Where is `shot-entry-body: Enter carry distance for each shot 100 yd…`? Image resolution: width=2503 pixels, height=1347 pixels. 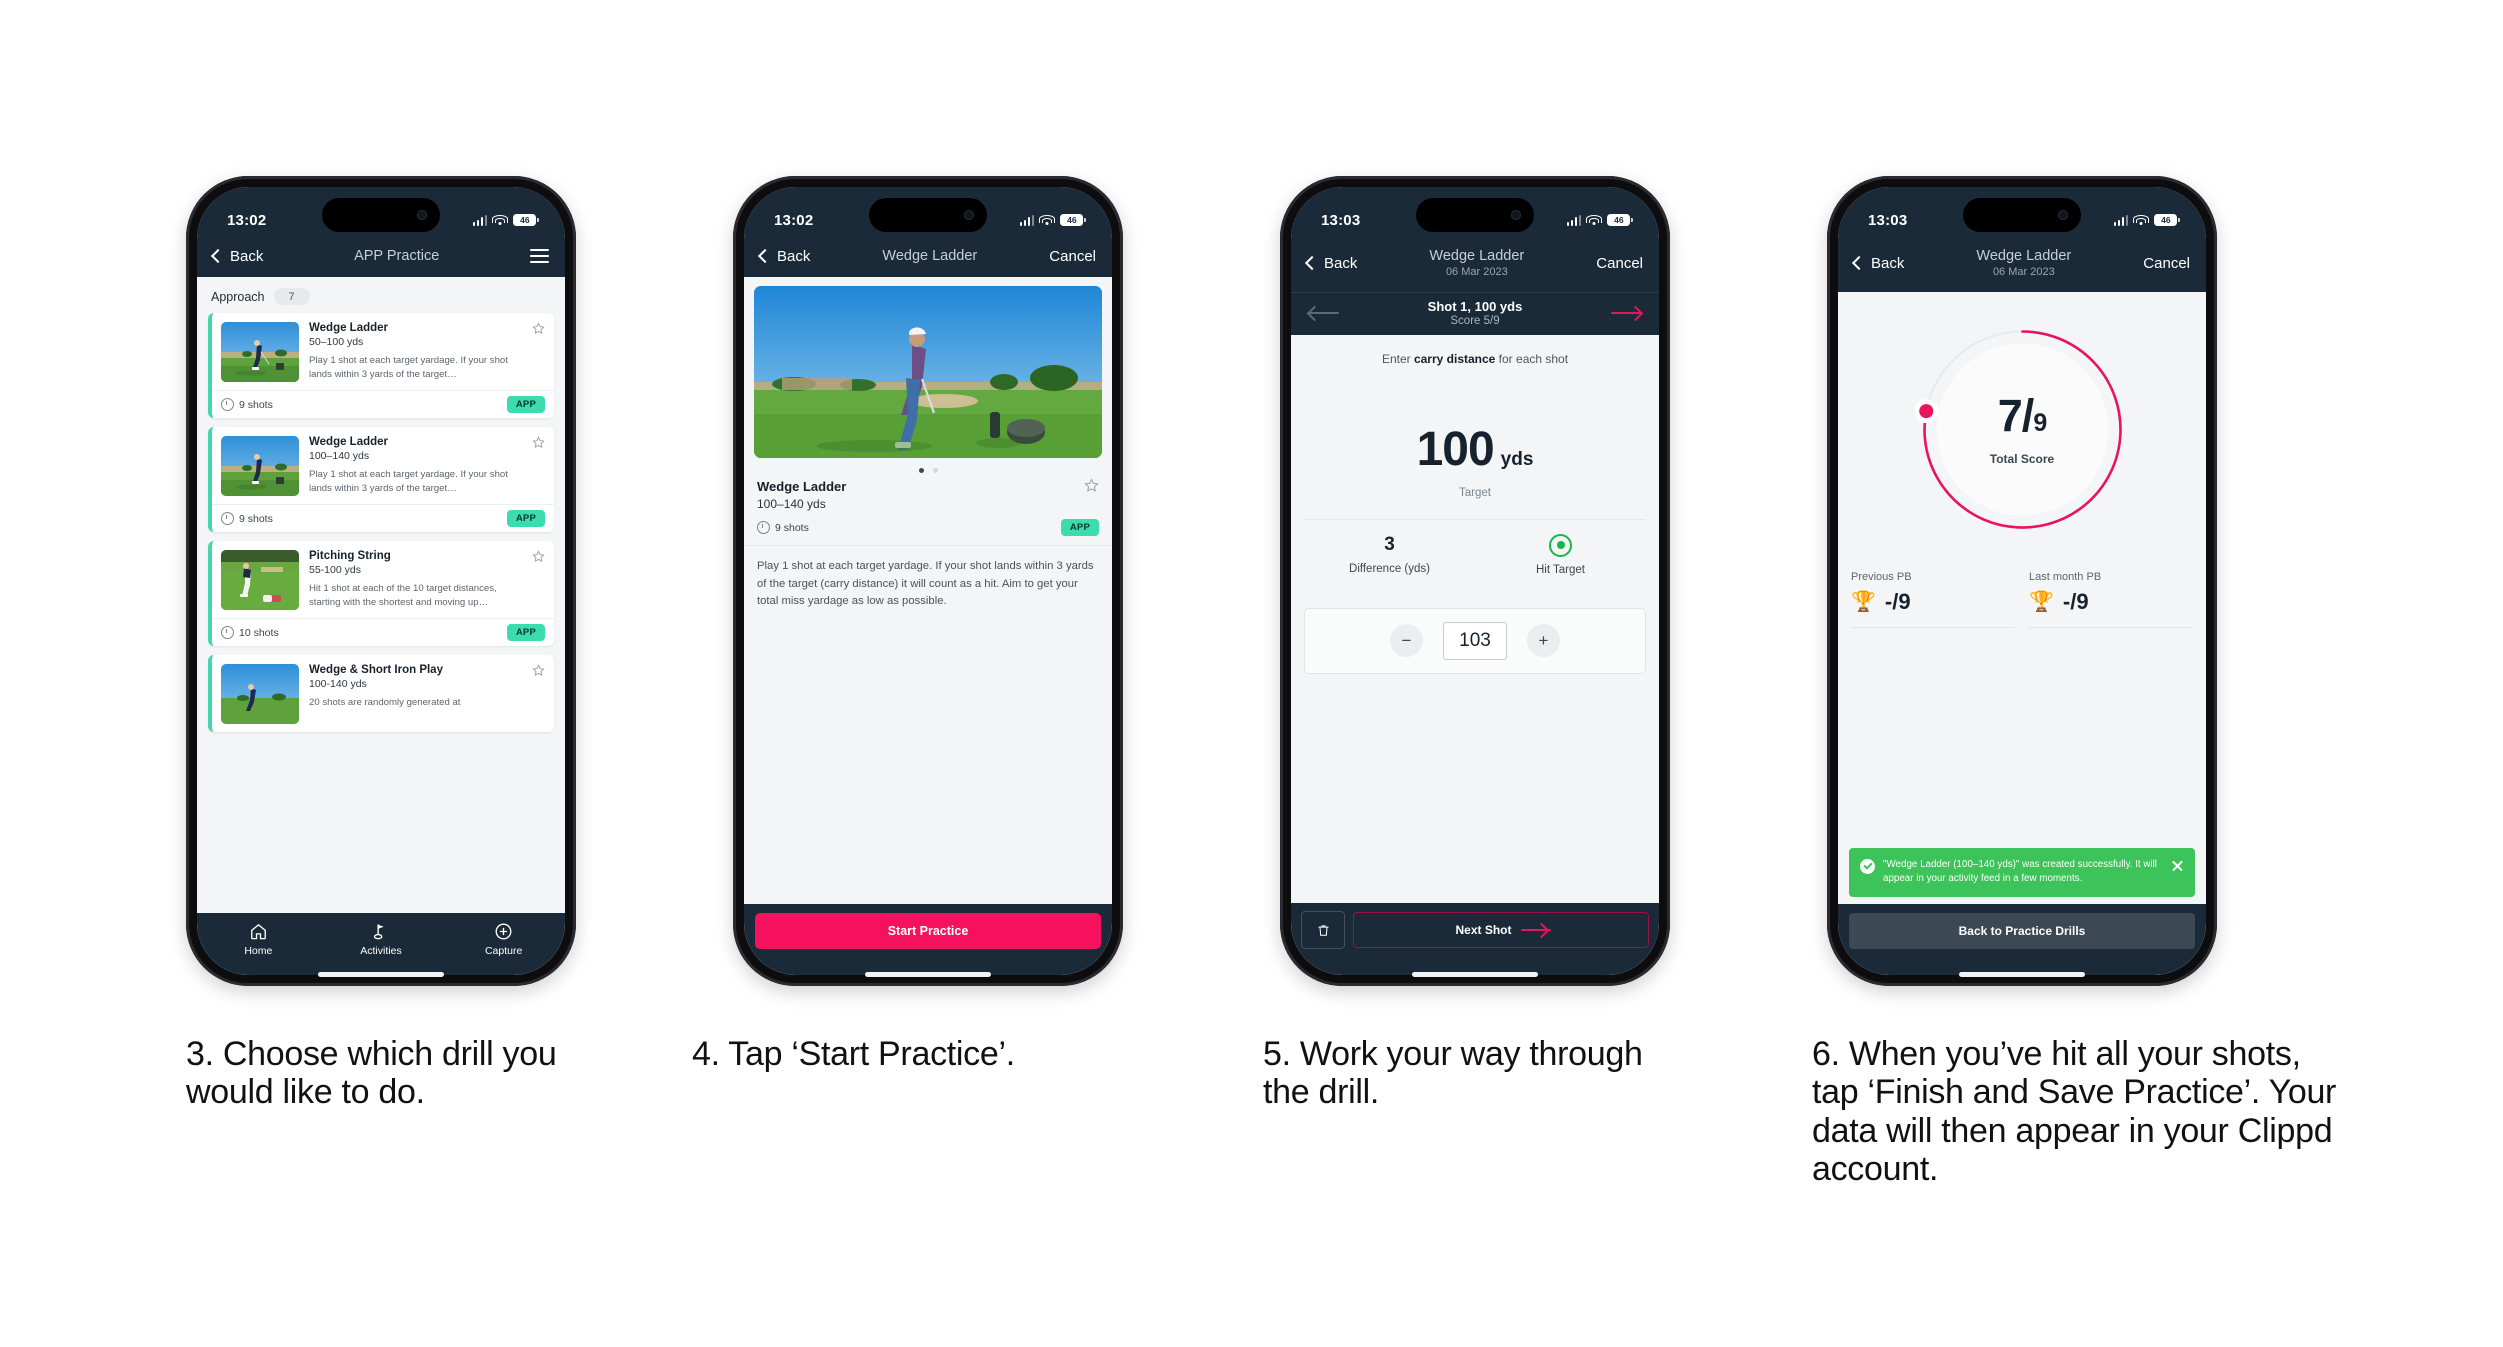
shot-entry-body: Enter carry distance for each shot 100 yd… is located at coordinates (1475, 654).